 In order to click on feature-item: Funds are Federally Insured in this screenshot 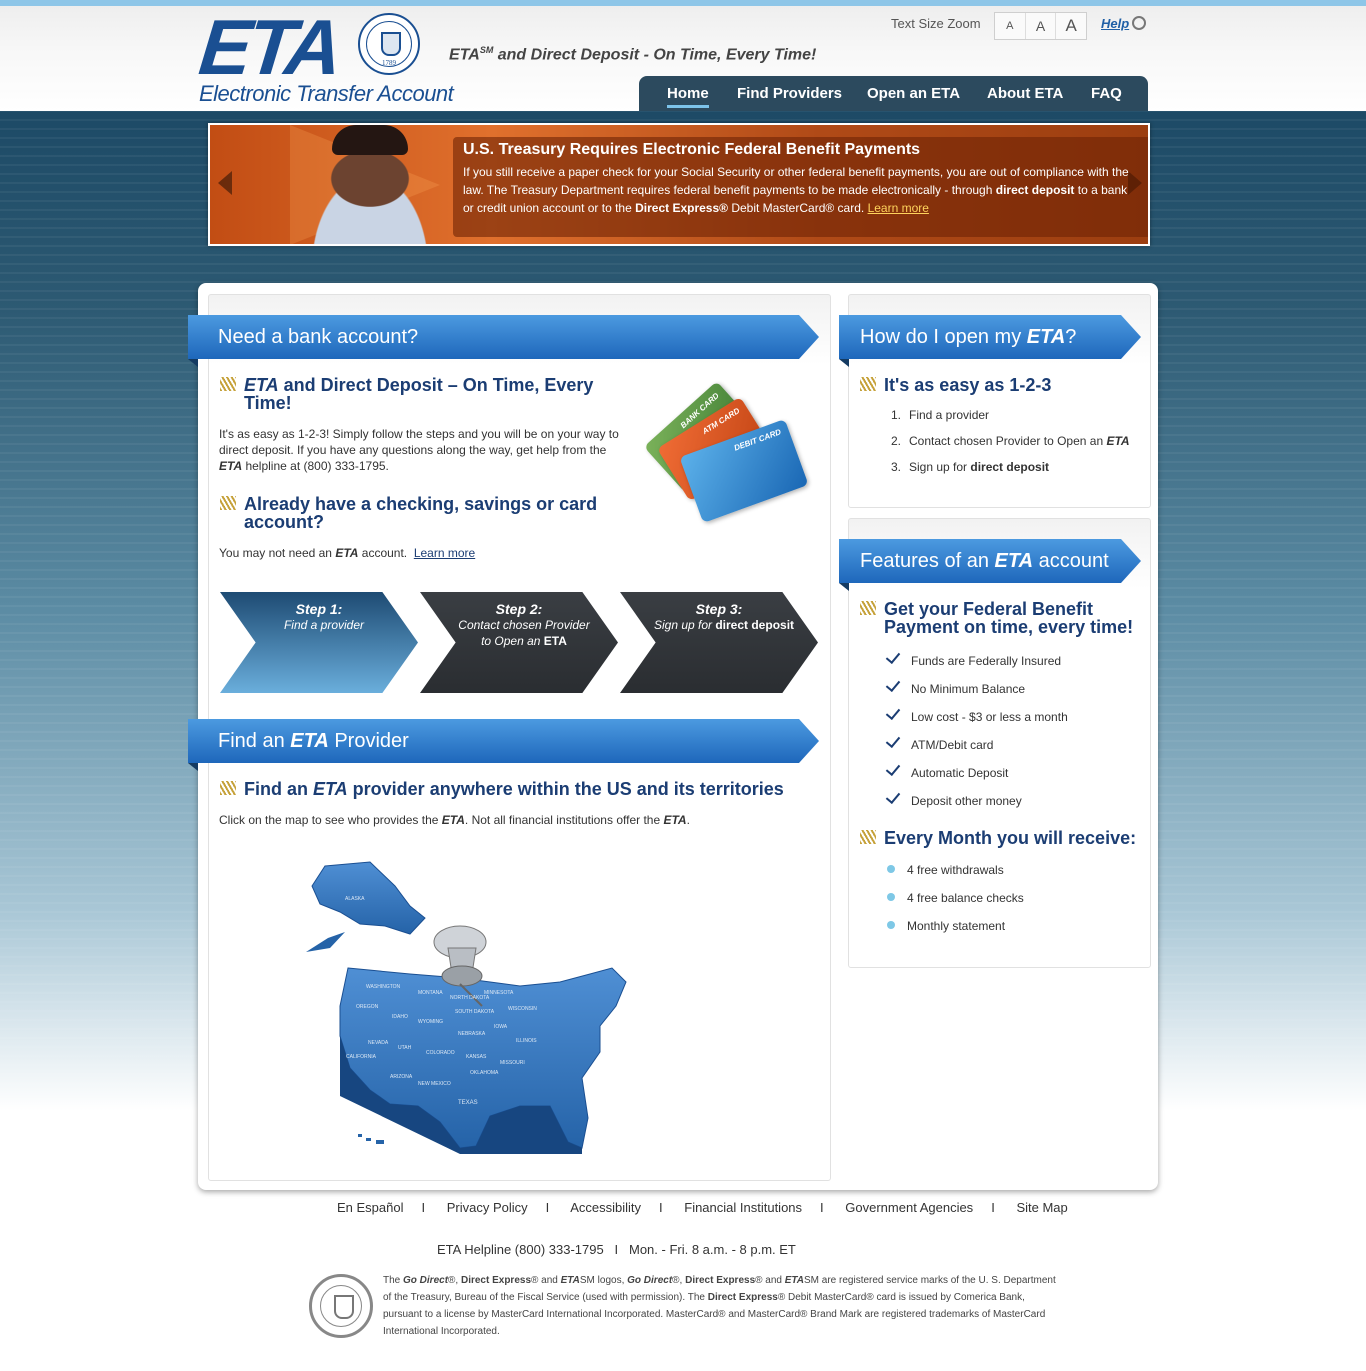, I will do `click(976, 664)`.